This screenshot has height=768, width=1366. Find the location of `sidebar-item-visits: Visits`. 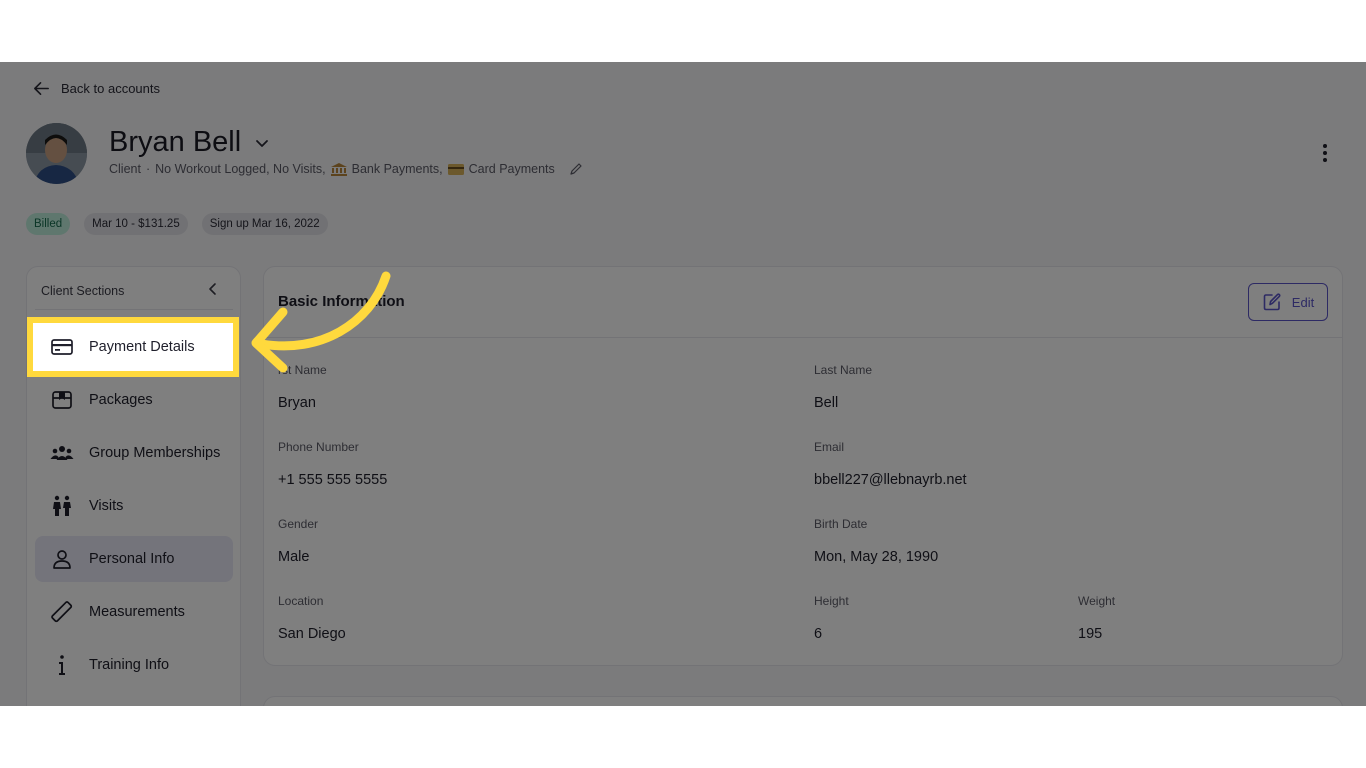

sidebar-item-visits: Visits is located at coordinates (134, 506).